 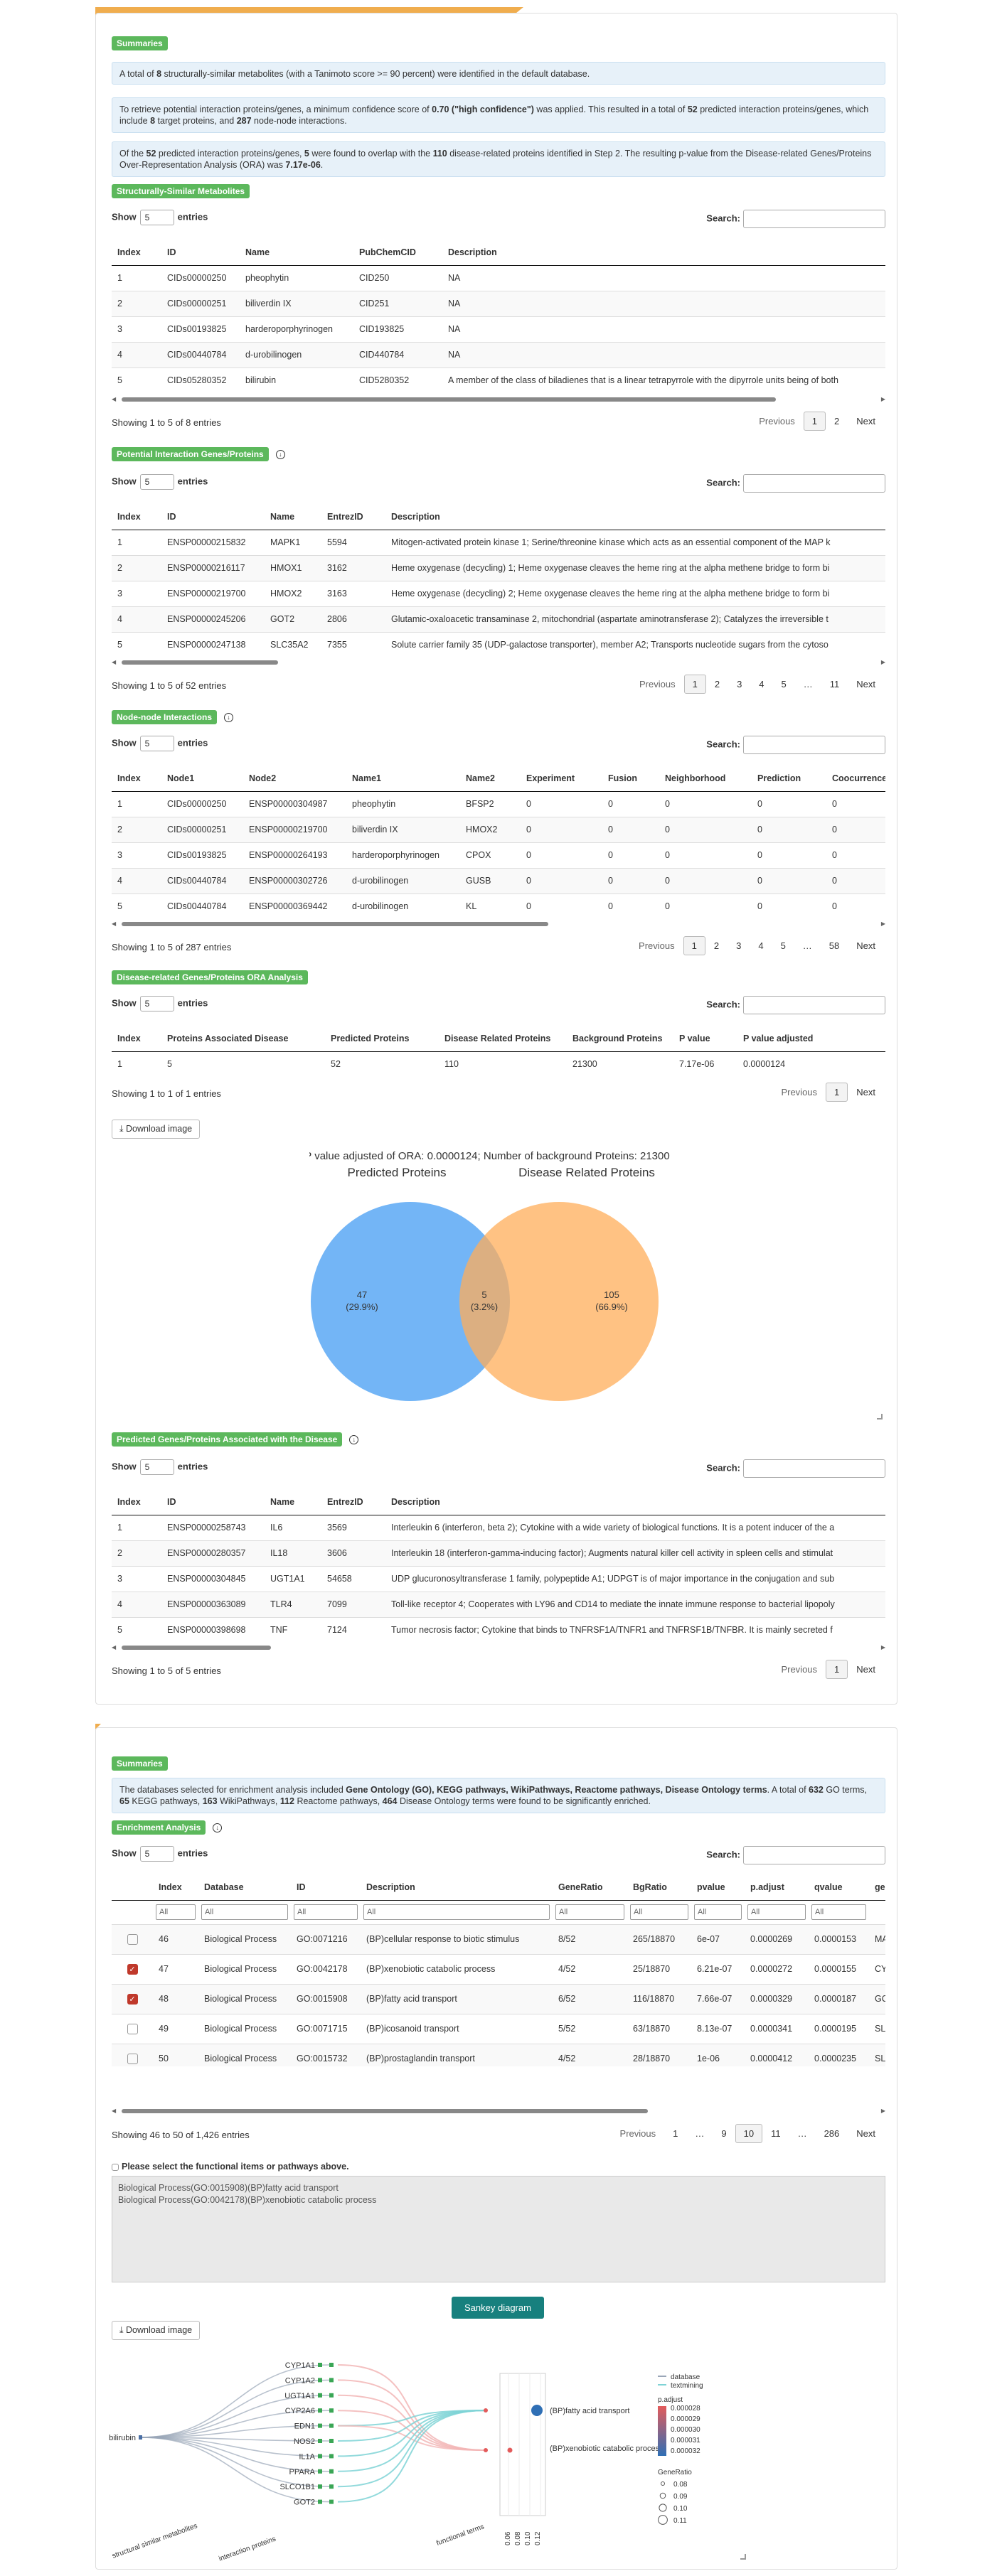 What do you see at coordinates (490, 779) in the screenshot?
I see `column-header: Name2` at bounding box center [490, 779].